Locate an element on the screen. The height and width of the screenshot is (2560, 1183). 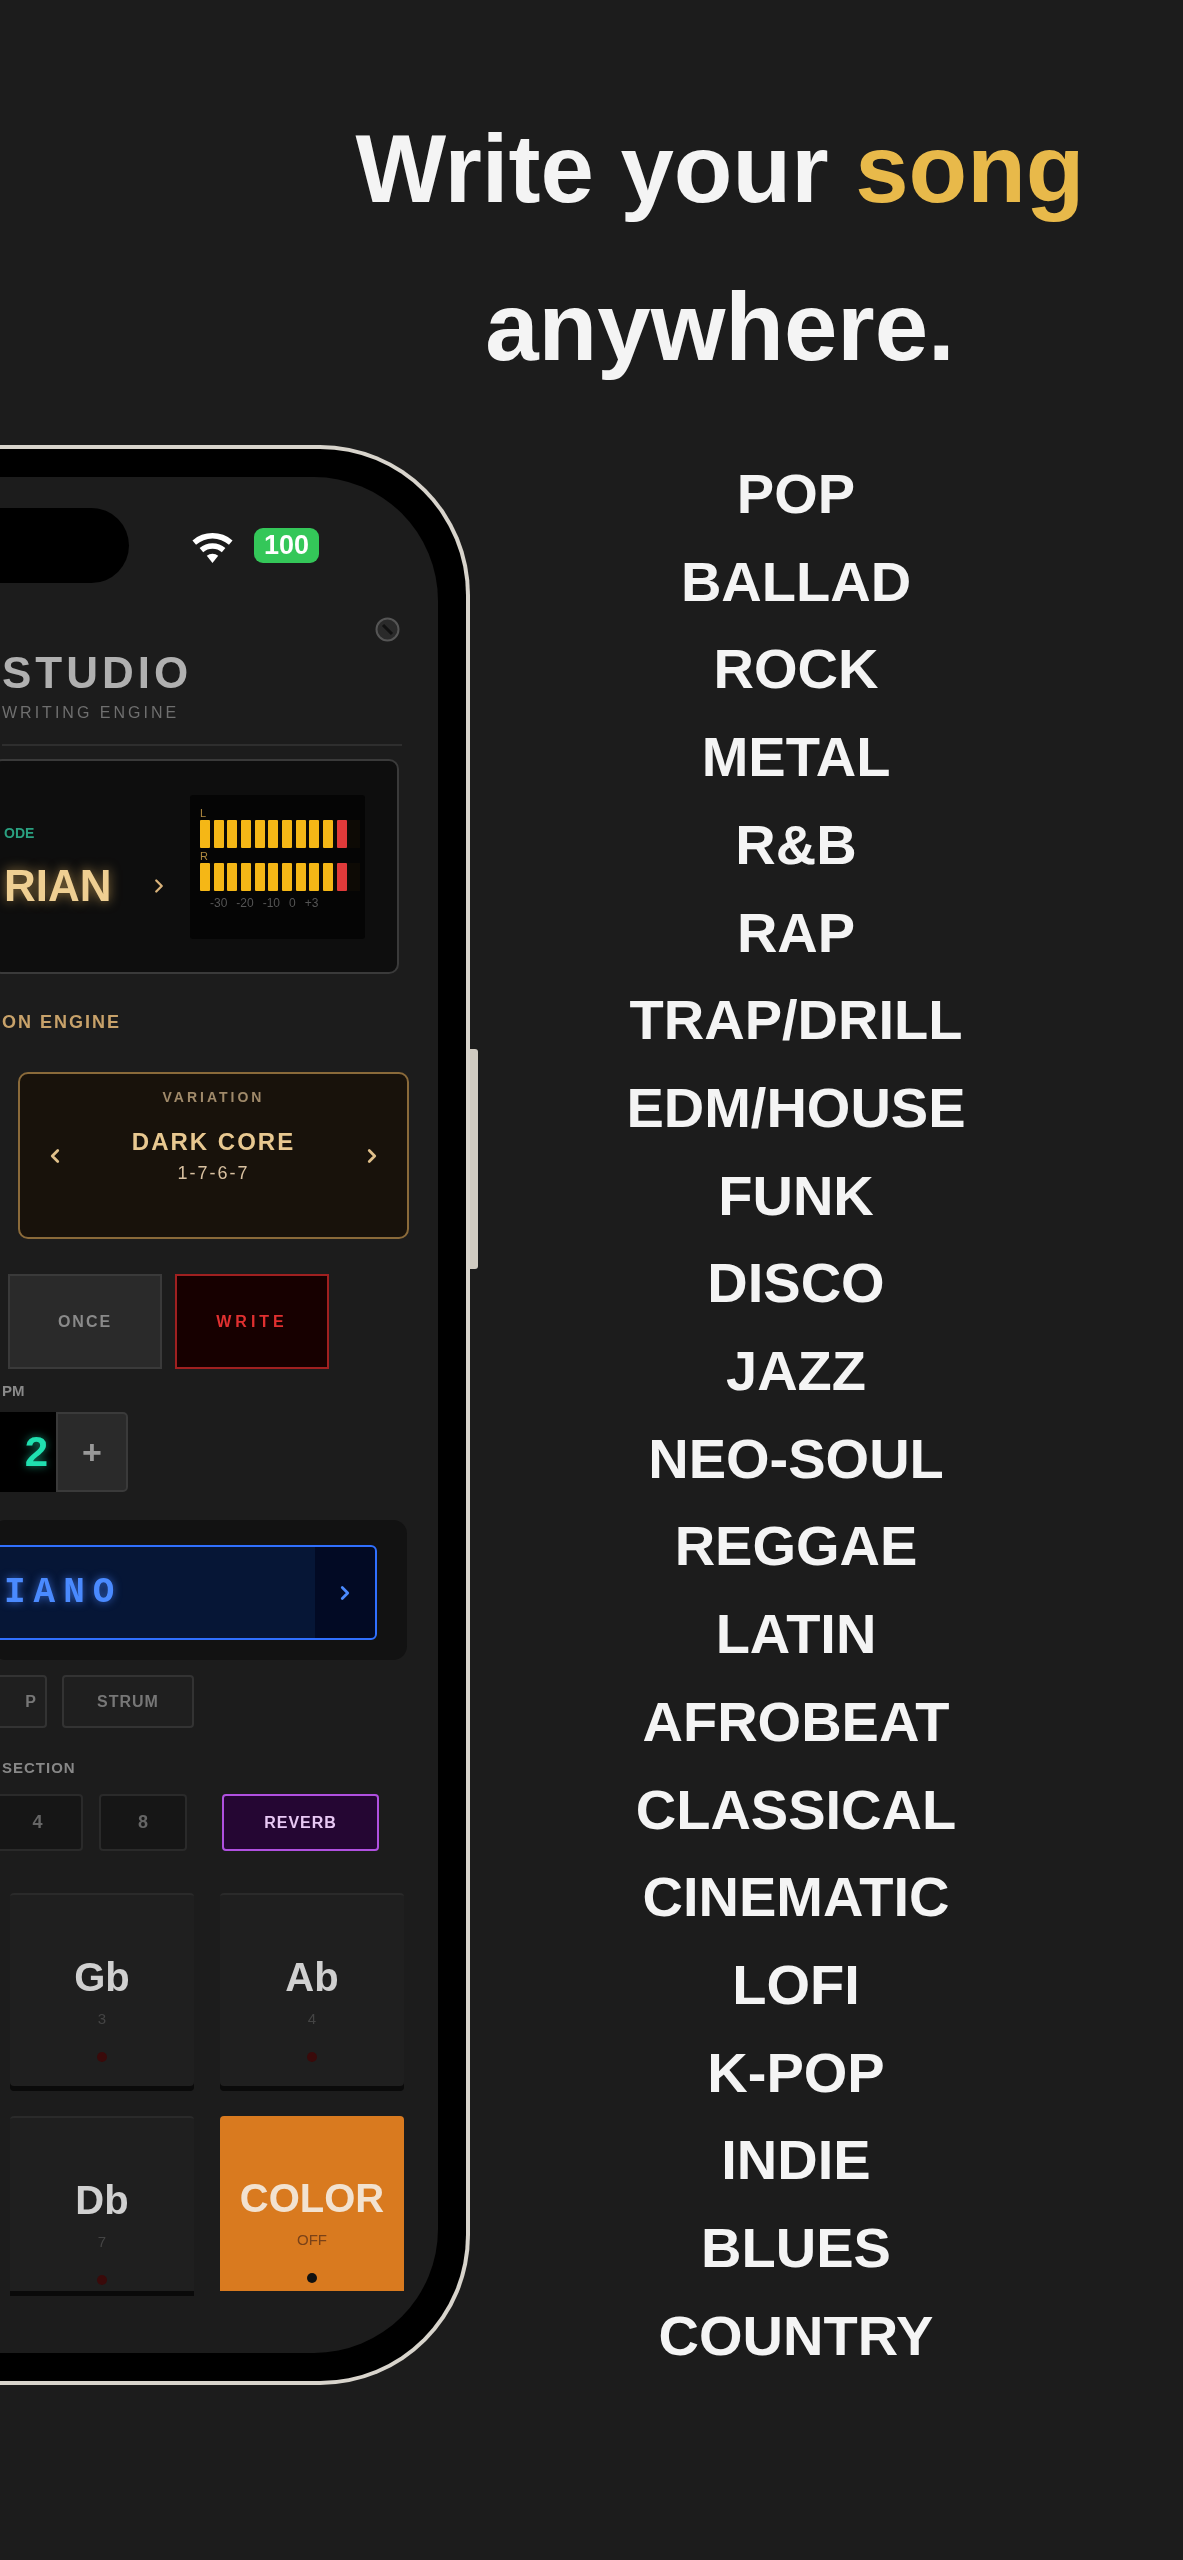
genre-label: ROCK is located at coordinates (796, 669).